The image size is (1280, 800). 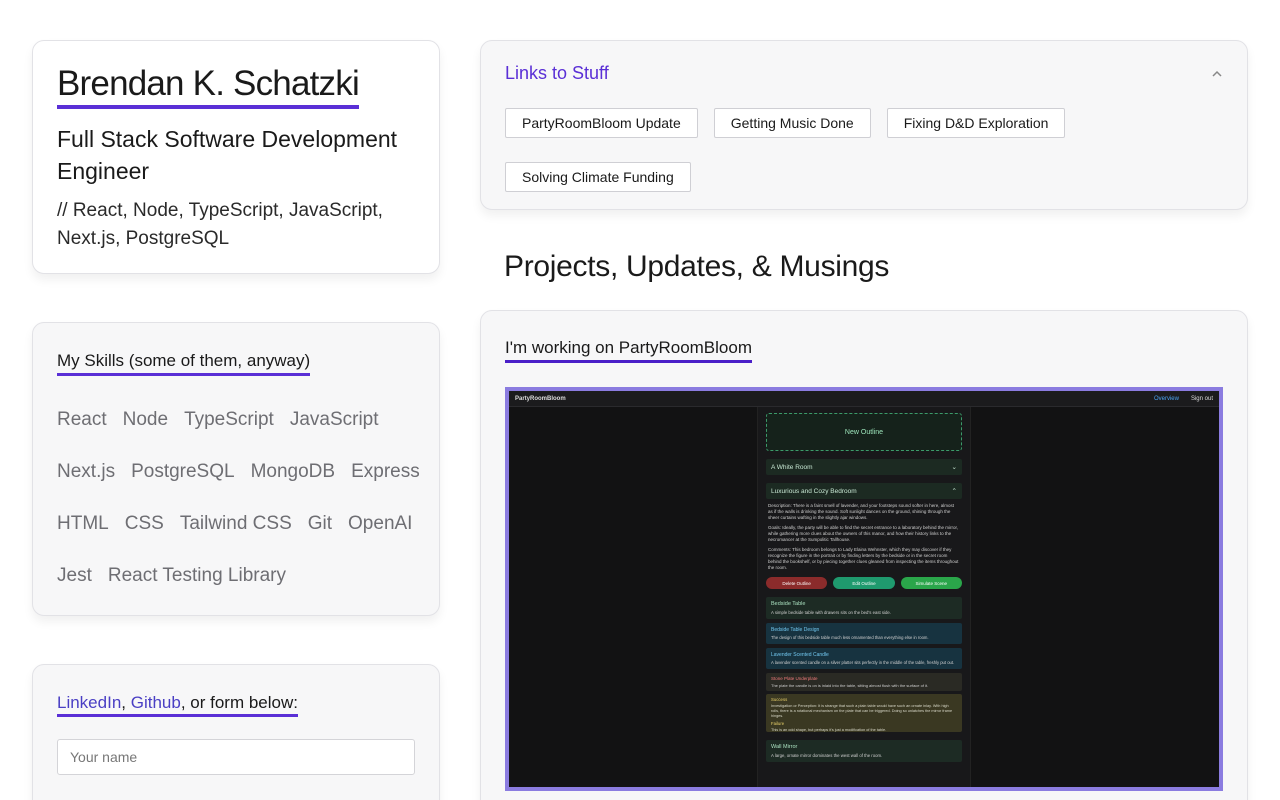 I want to click on skill-item: React, so click(x=82, y=419).